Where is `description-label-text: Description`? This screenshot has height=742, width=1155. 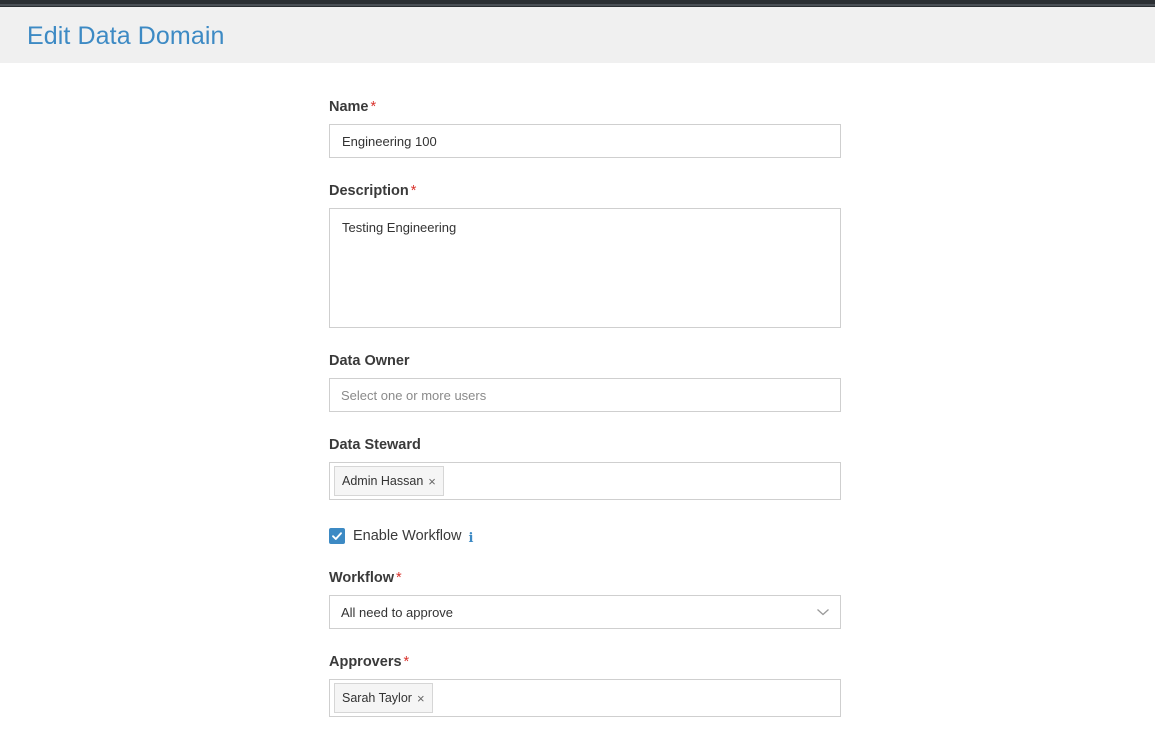 description-label-text: Description is located at coordinates (369, 191).